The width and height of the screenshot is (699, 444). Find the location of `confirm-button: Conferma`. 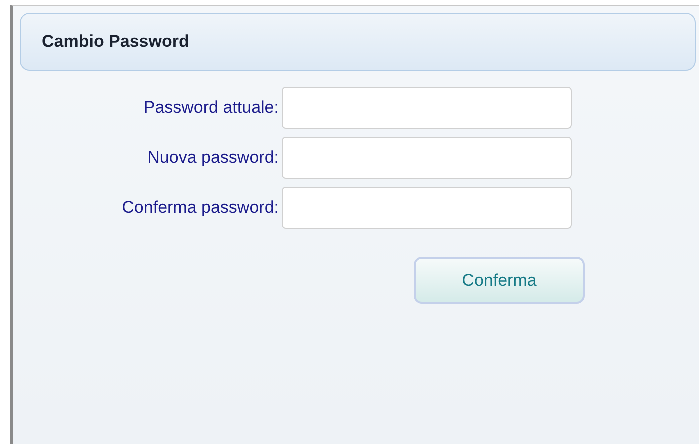

confirm-button: Conferma is located at coordinates (499, 280).